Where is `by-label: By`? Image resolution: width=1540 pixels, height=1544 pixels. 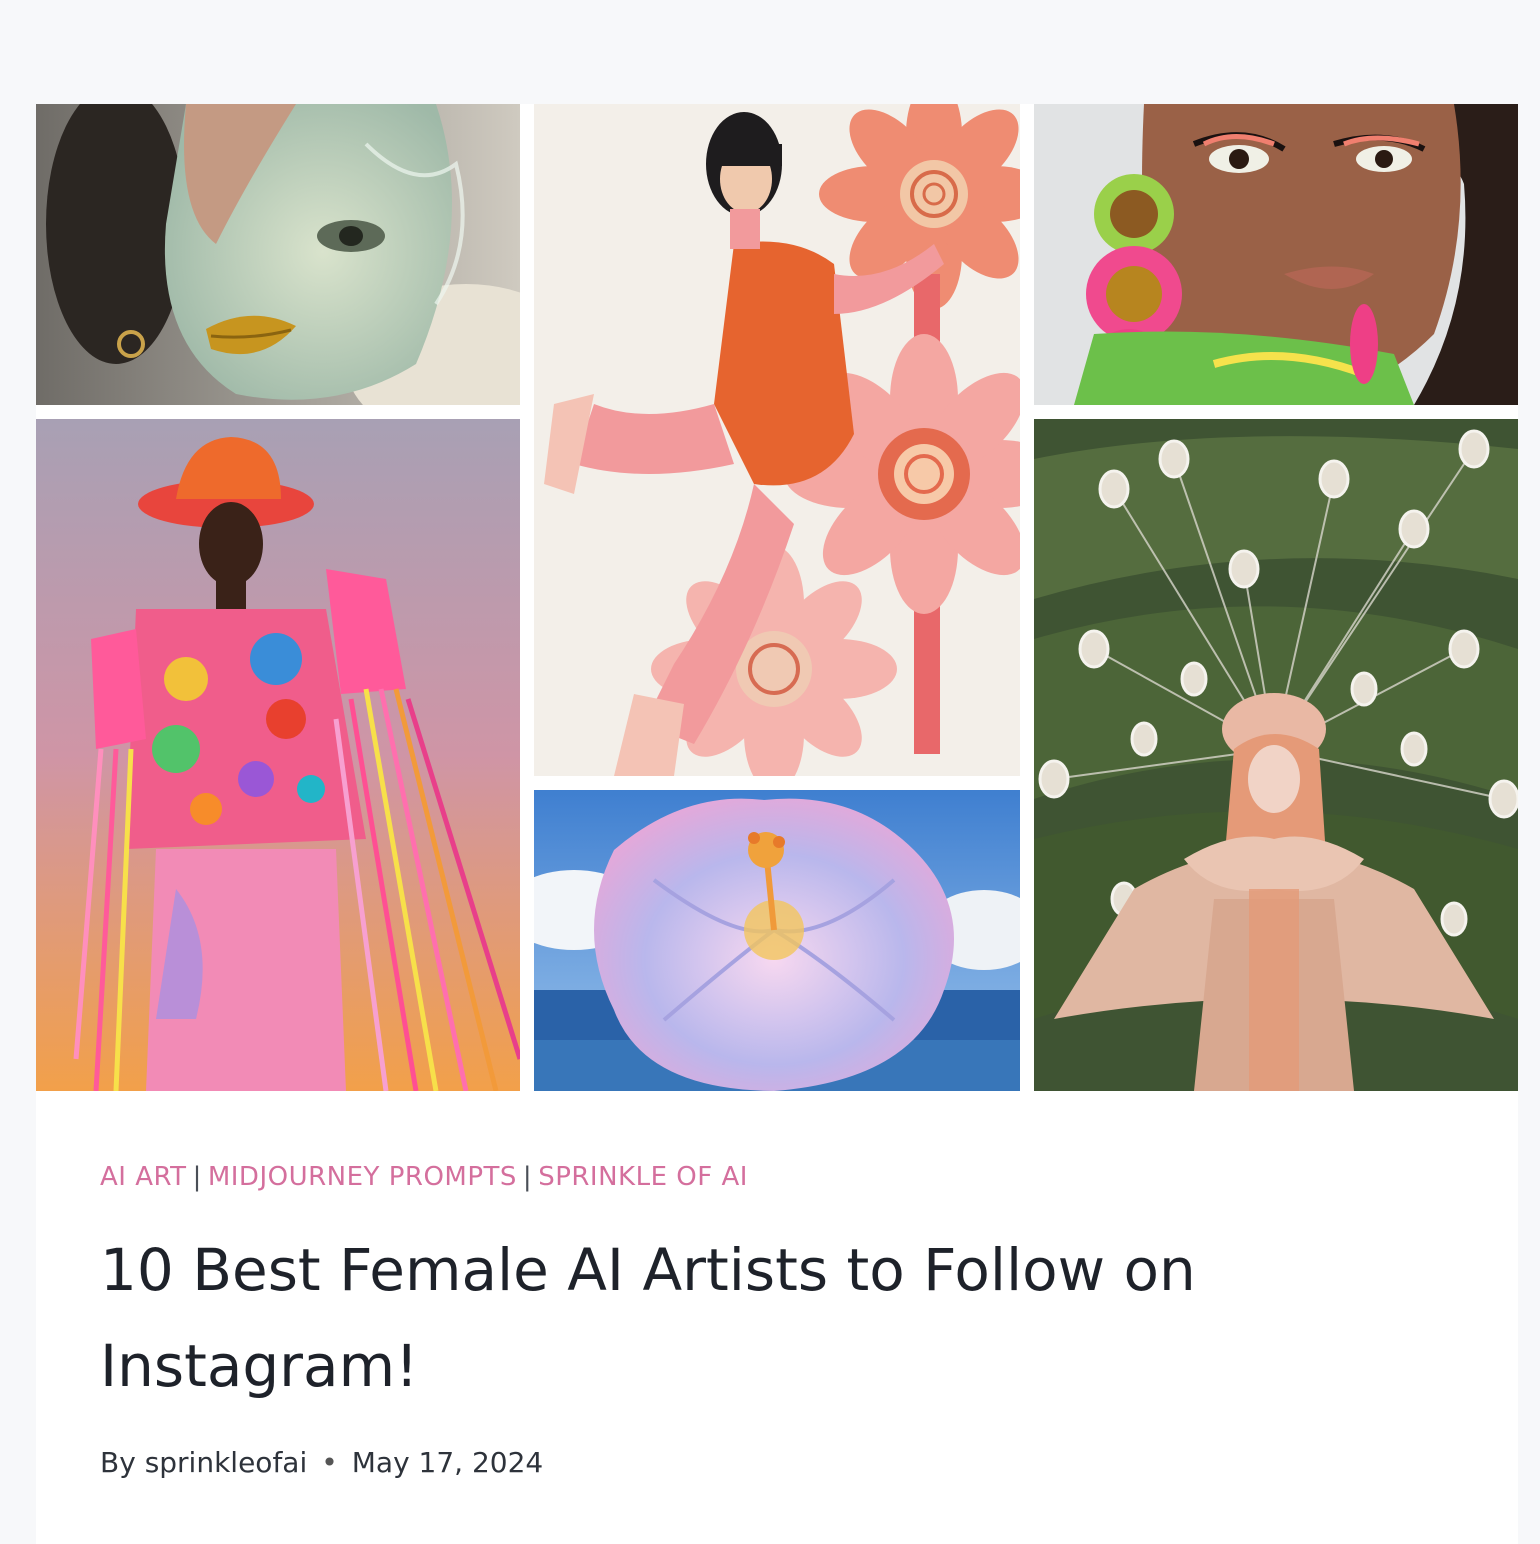
by-label: By is located at coordinates (118, 1462).